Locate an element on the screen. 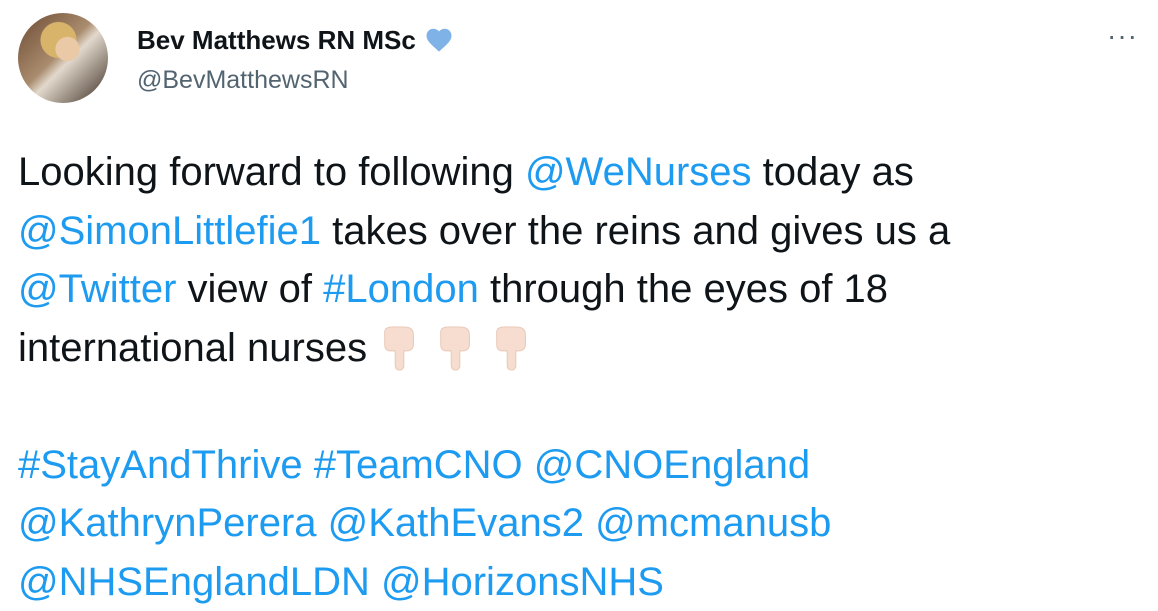 The width and height of the screenshot is (1158, 611). tweet-text-segment: today as is located at coordinates (833, 172).